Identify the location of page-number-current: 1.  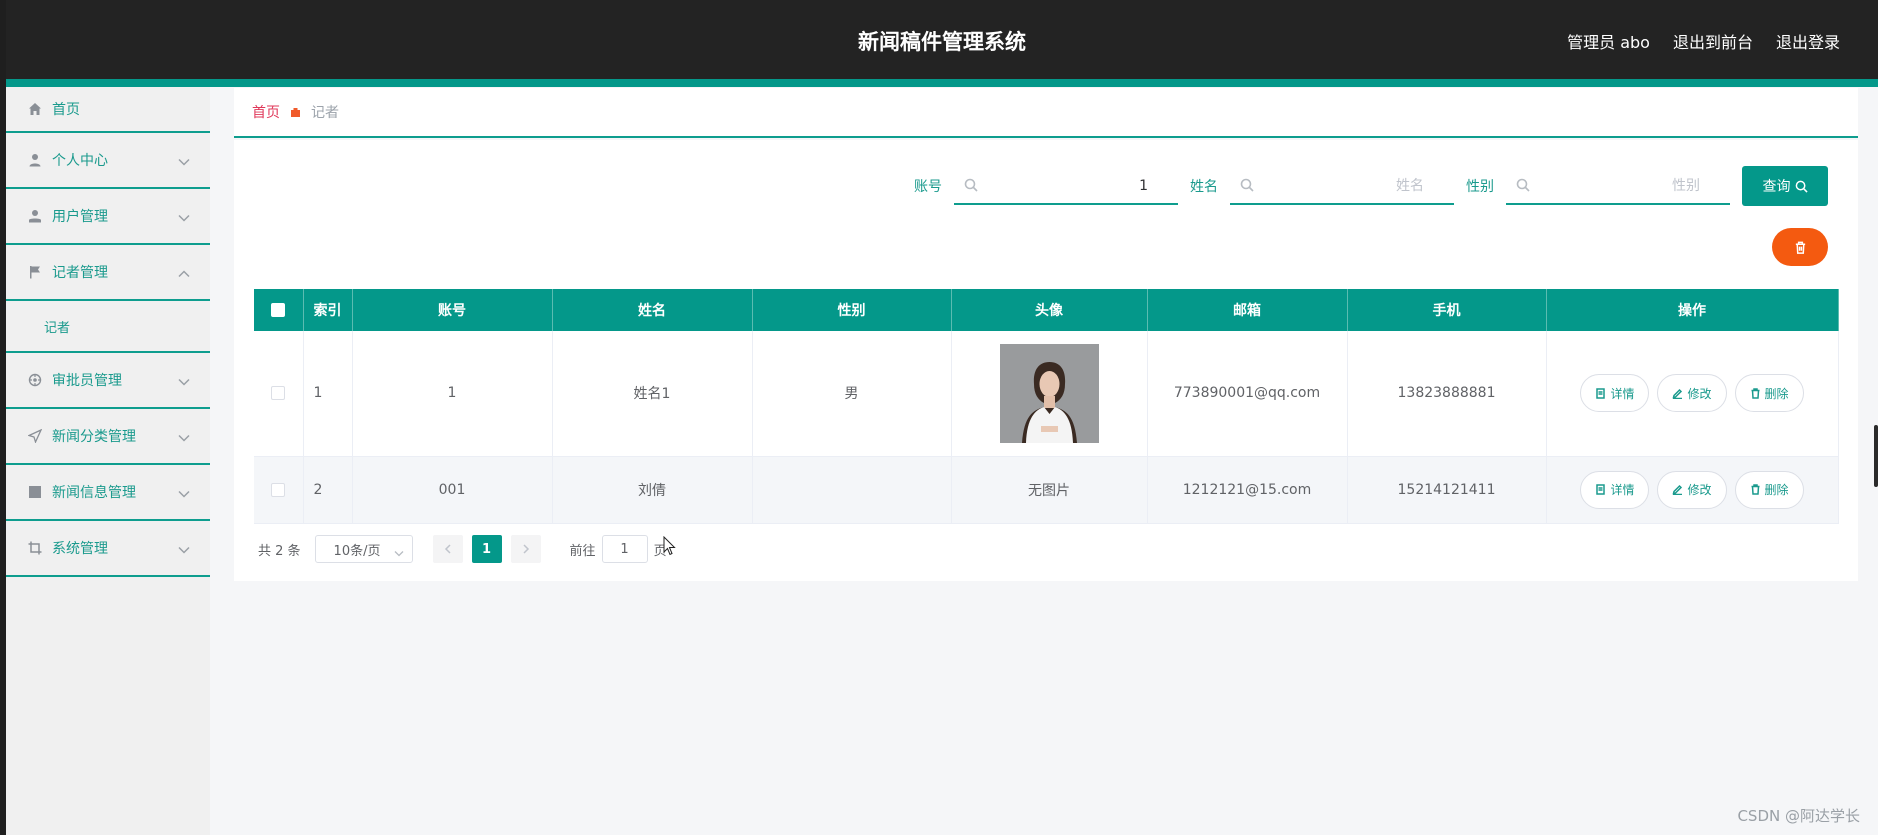
(486, 549).